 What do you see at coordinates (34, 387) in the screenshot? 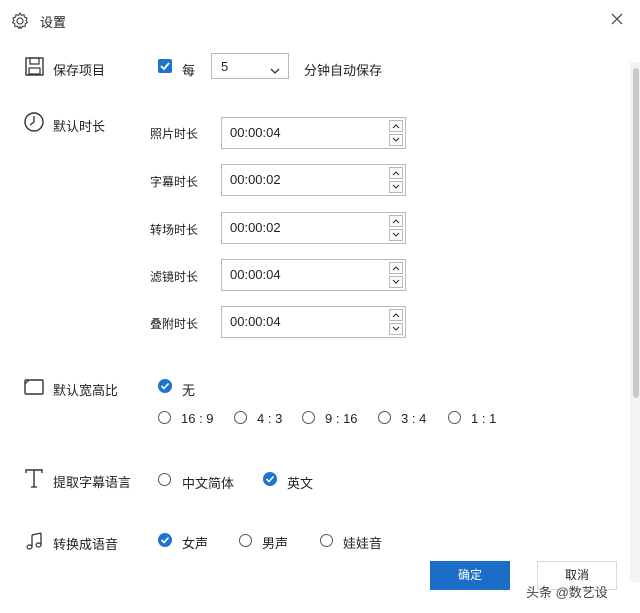
I see `aspect-frame-icon` at bounding box center [34, 387].